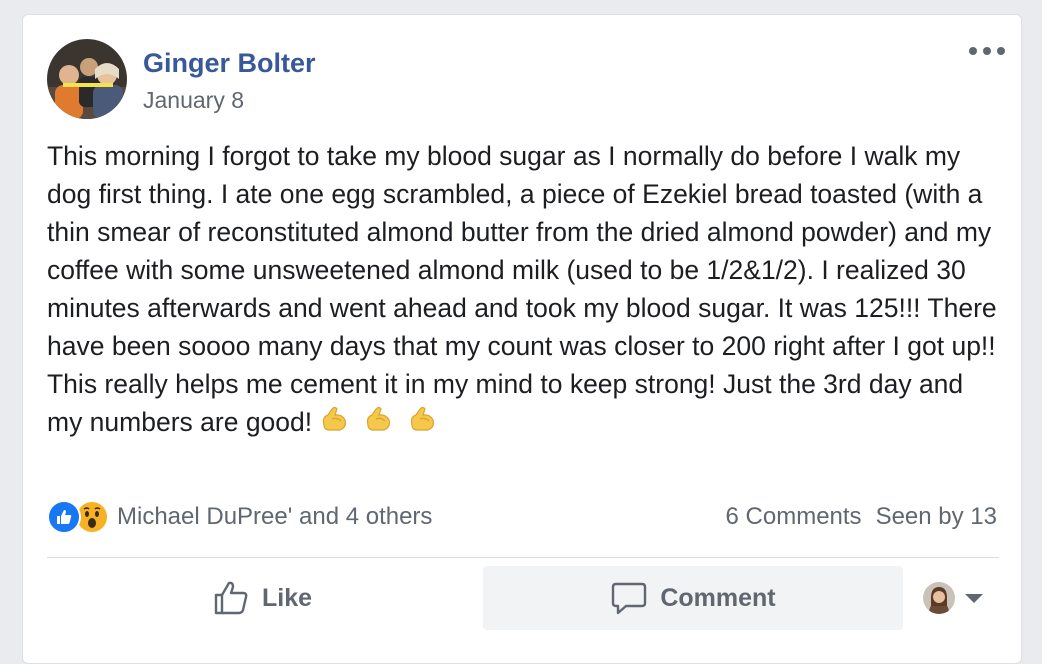 The image size is (1042, 664). What do you see at coordinates (229, 63) in the screenshot?
I see `author-name: Ginger Bolter` at bounding box center [229, 63].